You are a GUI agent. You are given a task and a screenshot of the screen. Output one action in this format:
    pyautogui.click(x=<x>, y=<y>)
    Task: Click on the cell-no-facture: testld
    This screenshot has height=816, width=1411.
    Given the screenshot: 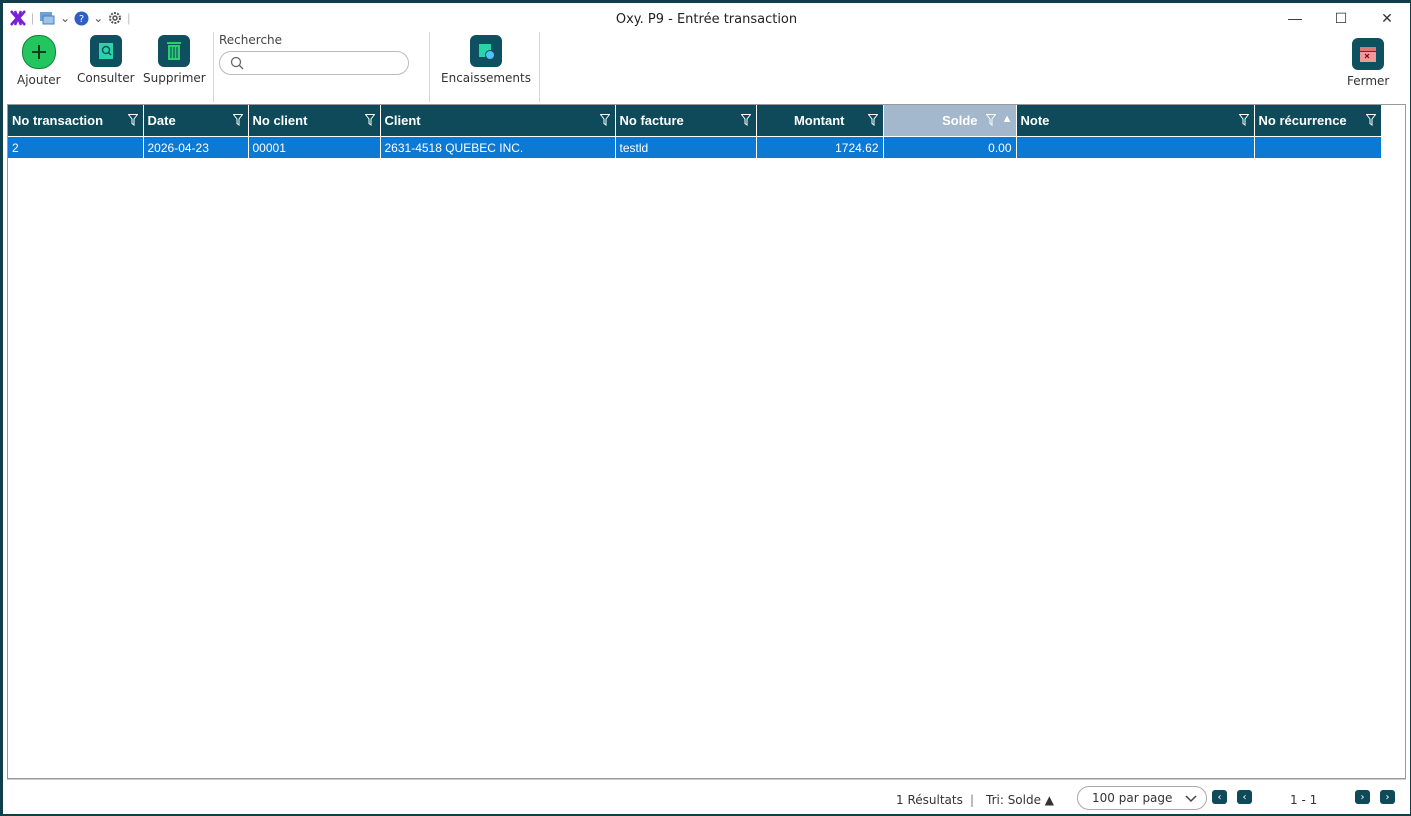 What is the action you would take?
    pyautogui.click(x=686, y=147)
    